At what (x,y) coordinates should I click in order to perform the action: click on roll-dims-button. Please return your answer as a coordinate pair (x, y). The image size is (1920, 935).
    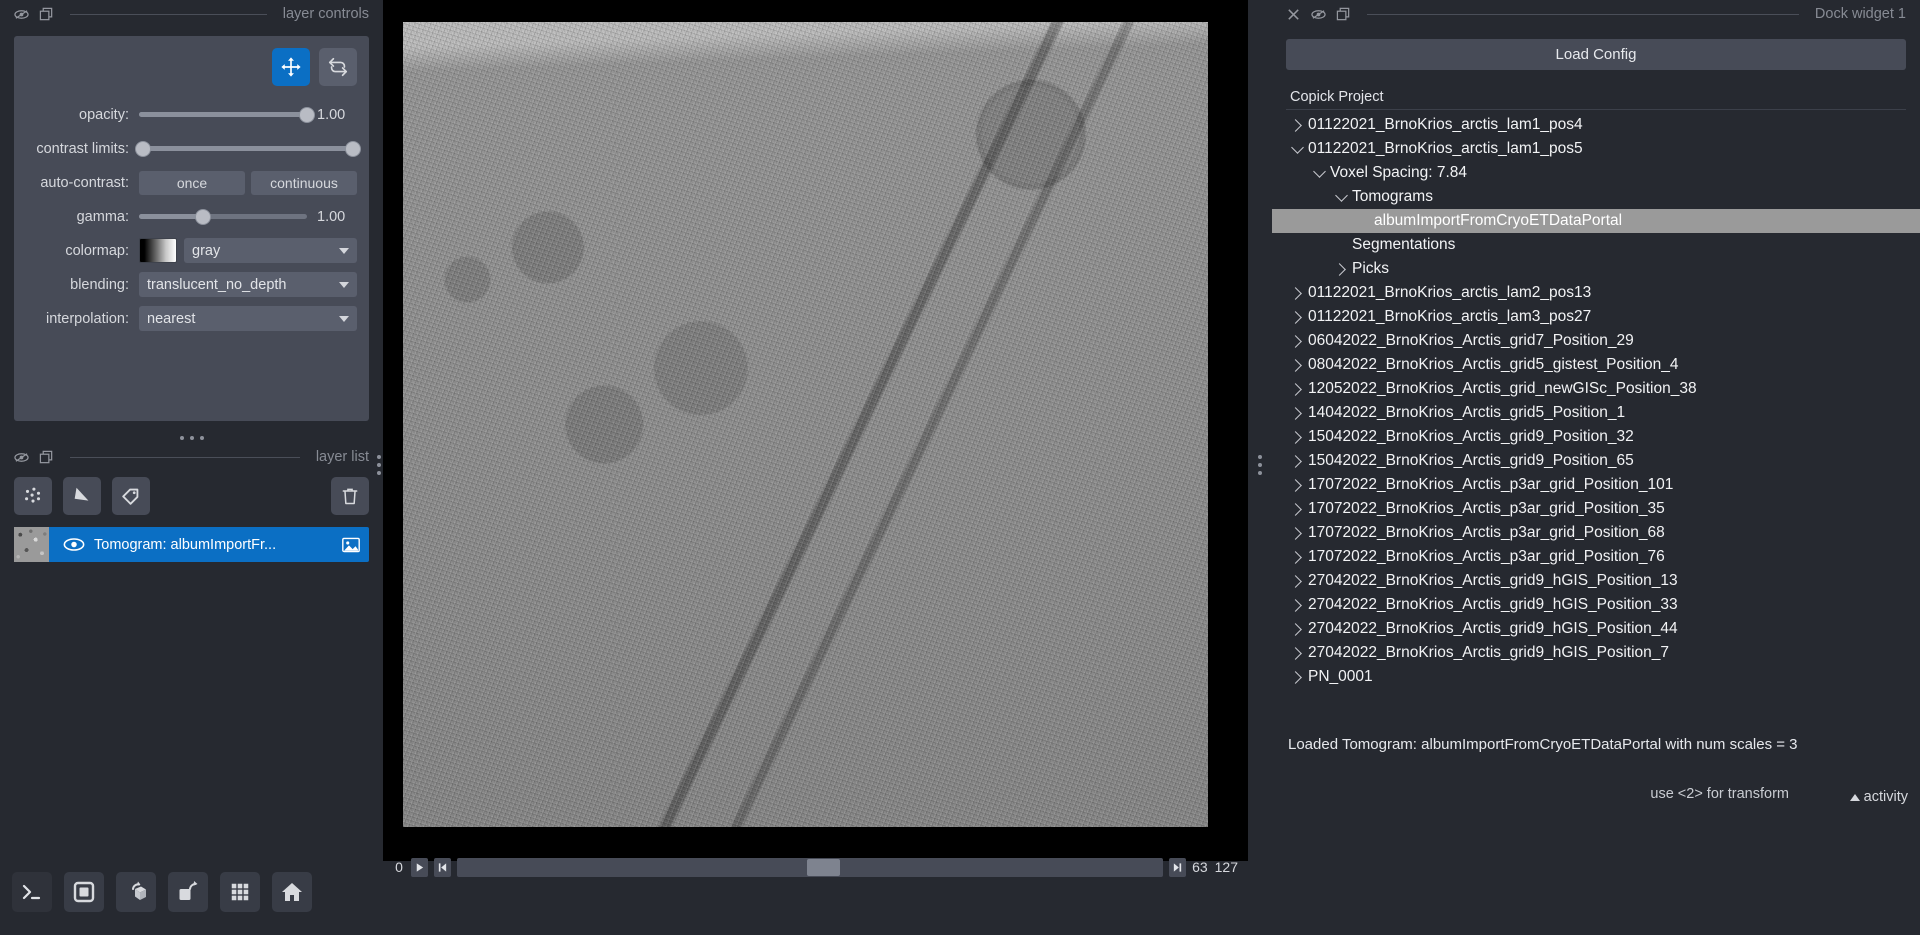
    Looking at the image, I should click on (136, 892).